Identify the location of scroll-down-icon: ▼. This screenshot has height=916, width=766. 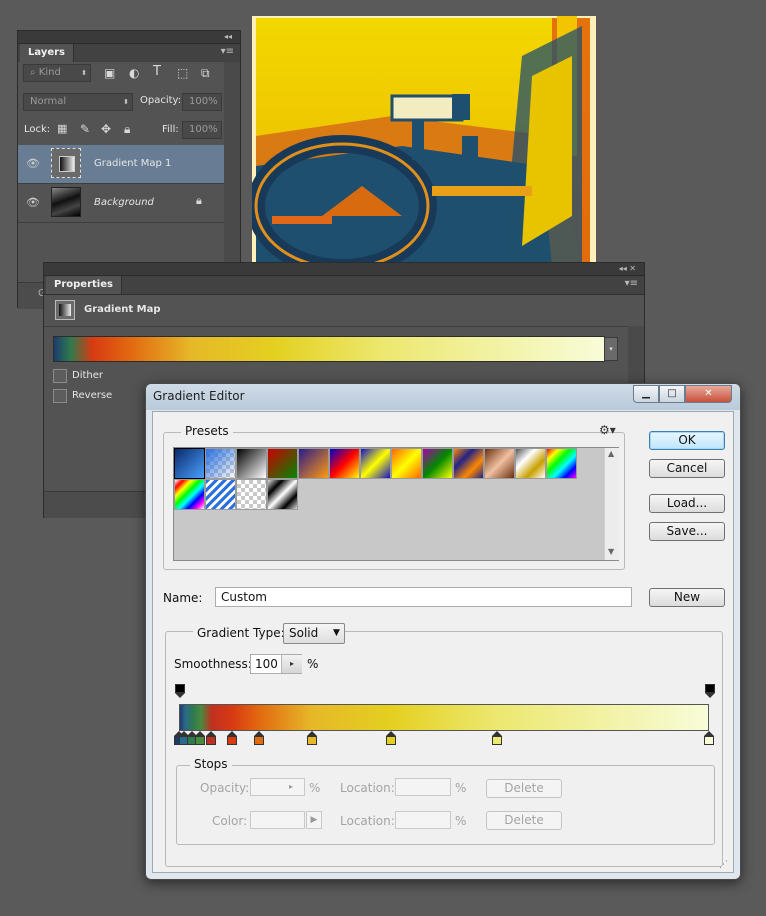
(611, 551).